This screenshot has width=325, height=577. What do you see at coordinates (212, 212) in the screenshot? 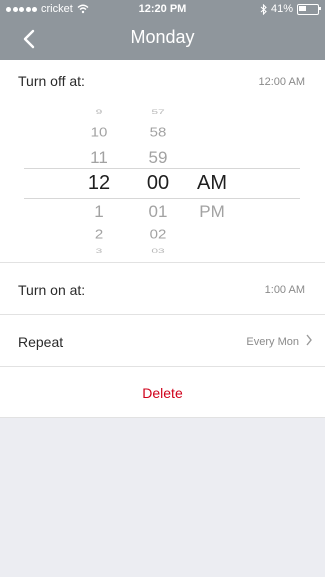
I see `period-option: PM` at bounding box center [212, 212].